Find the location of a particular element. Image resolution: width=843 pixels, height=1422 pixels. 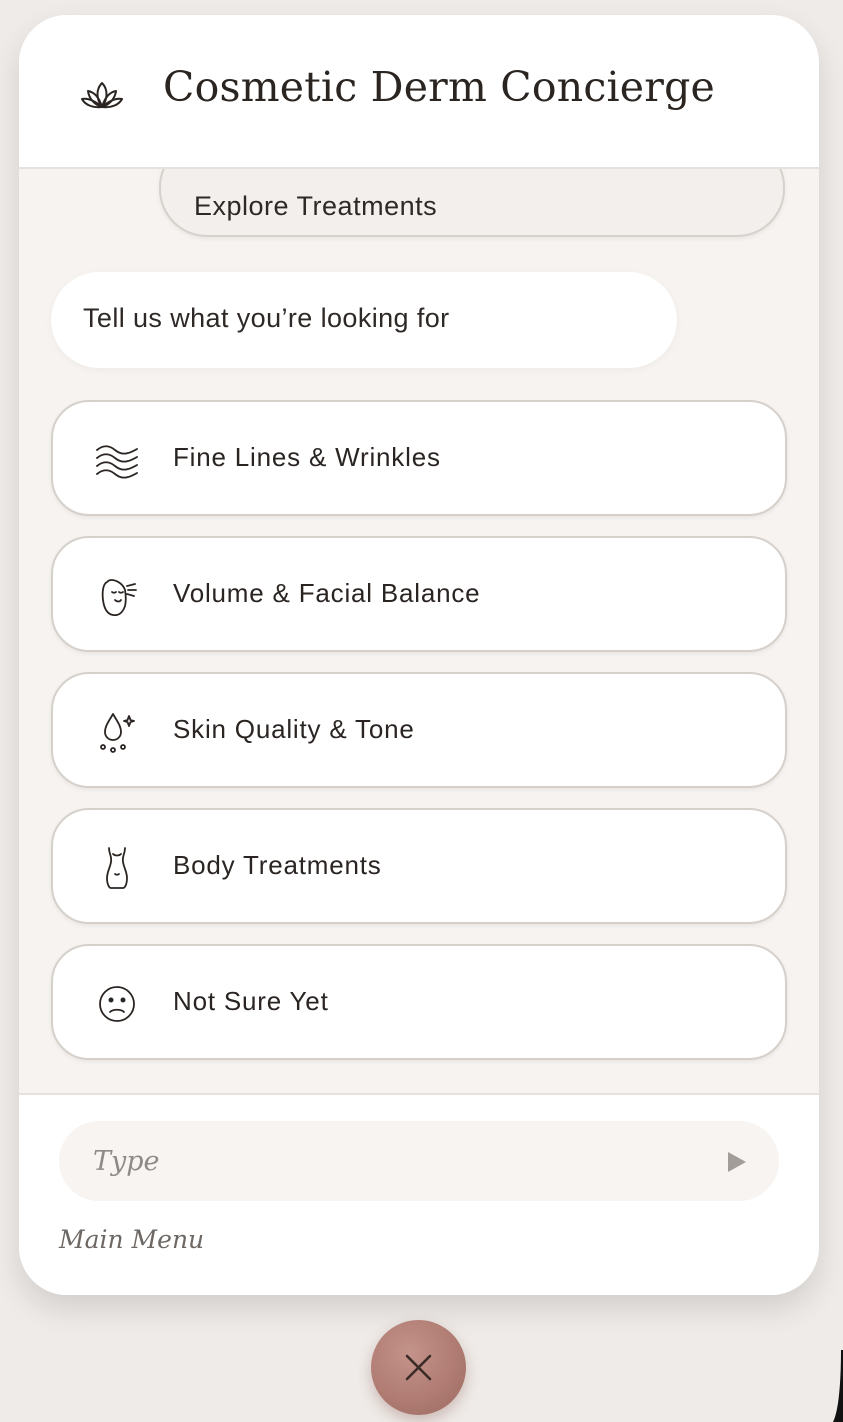

send-arrow-icon is located at coordinates (736, 1162).